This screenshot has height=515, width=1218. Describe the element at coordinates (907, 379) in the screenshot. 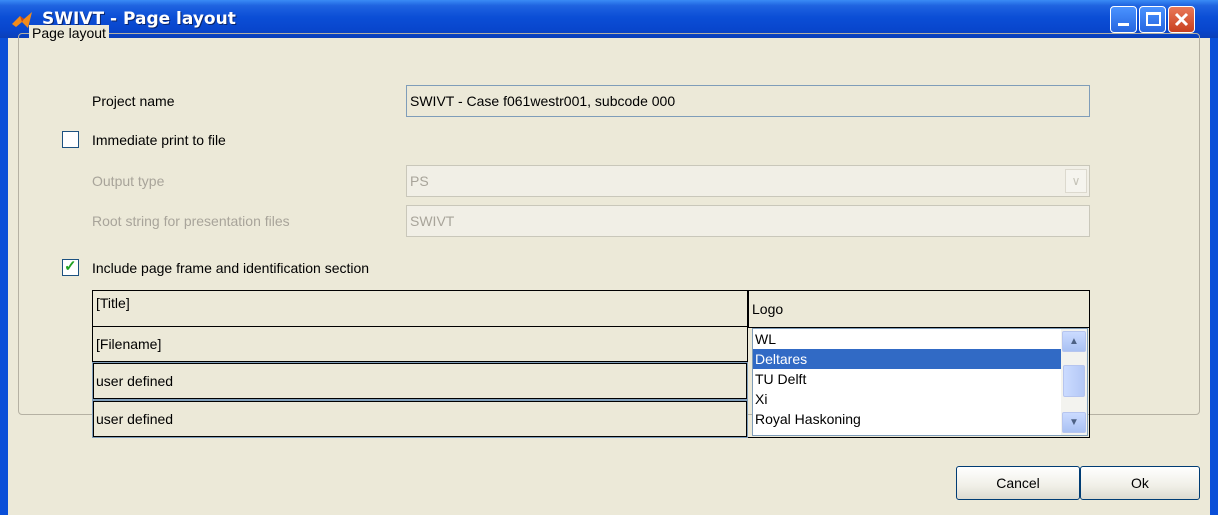

I see `logo-option-tu-delft: TU Delft` at that location.